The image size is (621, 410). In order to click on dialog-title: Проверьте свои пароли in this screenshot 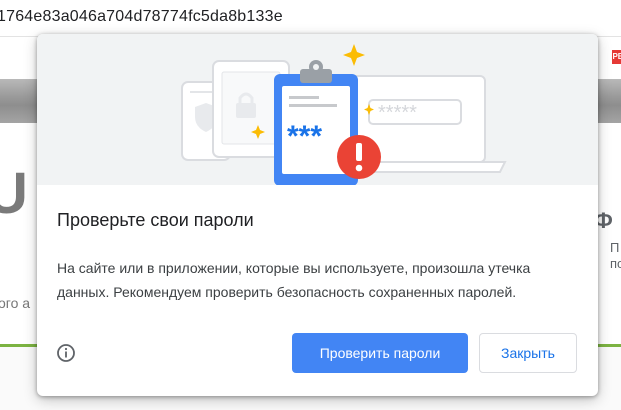, I will do `click(155, 220)`.